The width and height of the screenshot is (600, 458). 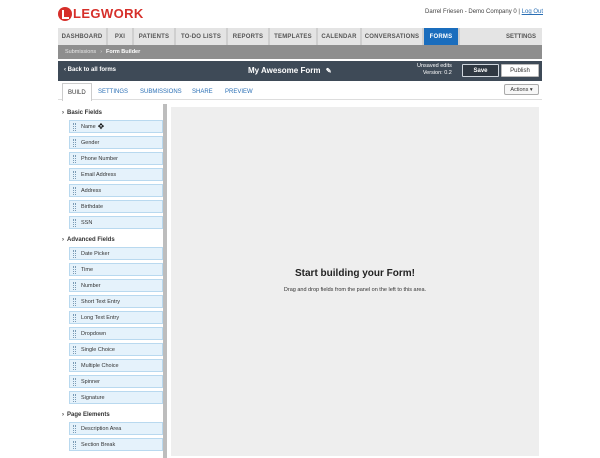 I want to click on field-label: Birthdate, so click(x=92, y=206).